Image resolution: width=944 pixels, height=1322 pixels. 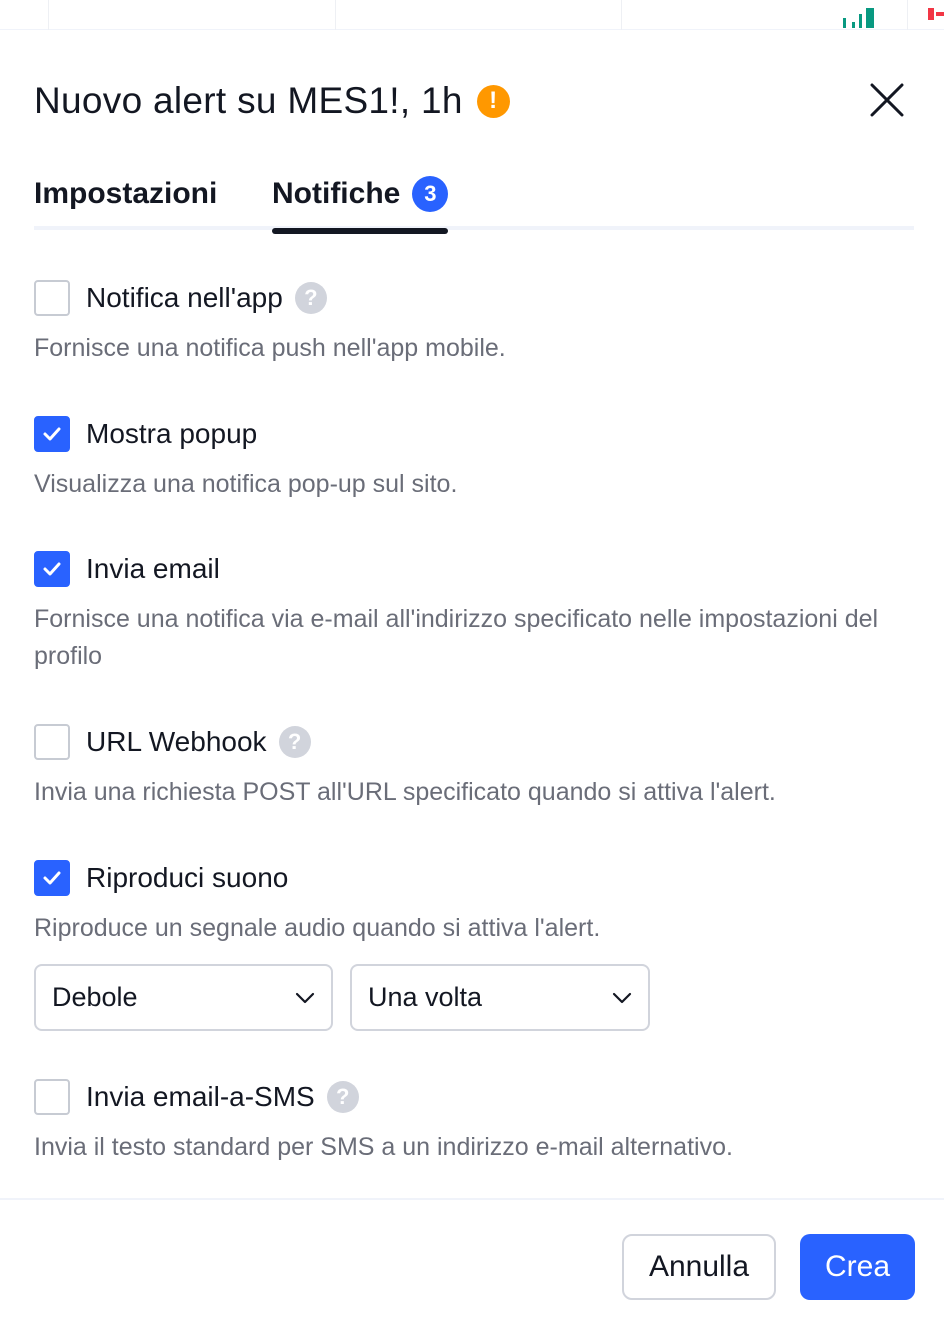 I want to click on tab-label: Impostazioni, so click(x=126, y=193).